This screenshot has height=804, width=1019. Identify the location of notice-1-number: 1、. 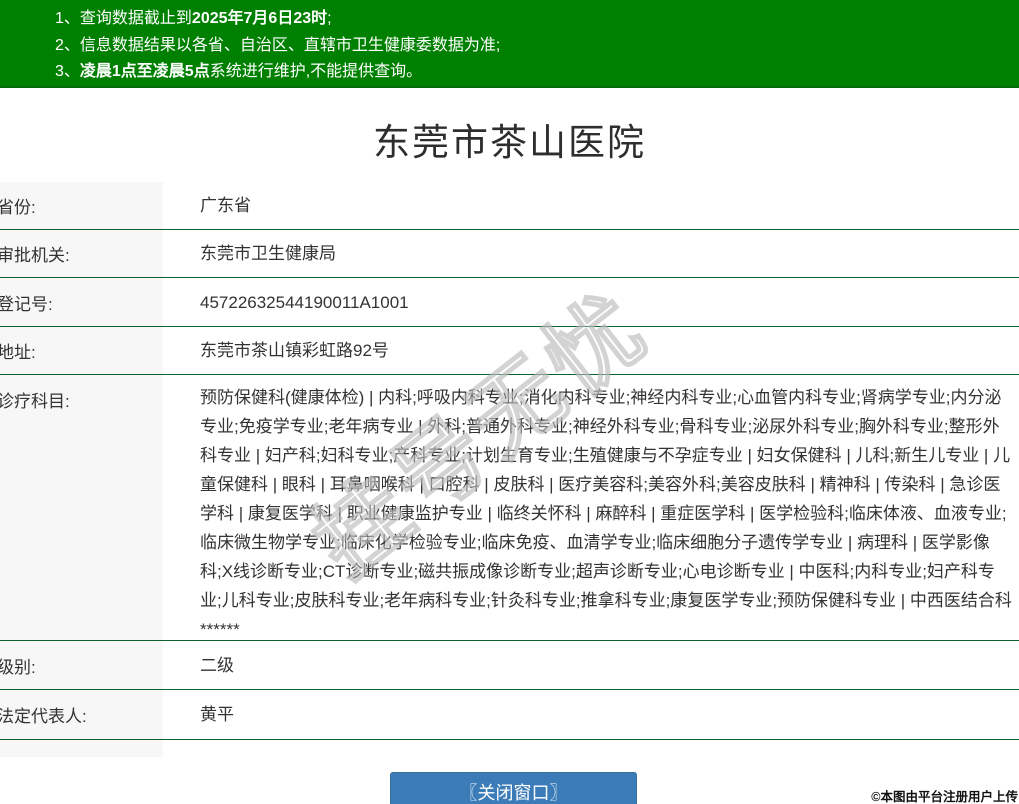
(67, 18).